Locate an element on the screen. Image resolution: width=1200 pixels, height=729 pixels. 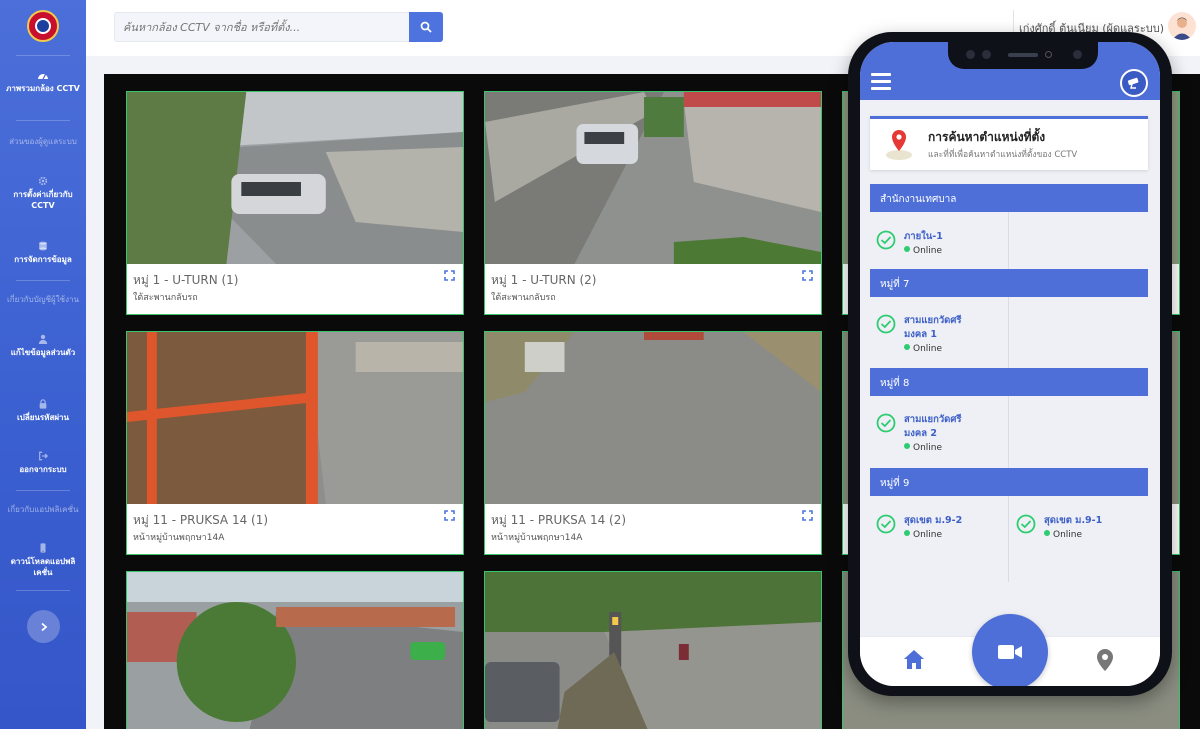
sign-out-icon is located at coordinates (43, 456).